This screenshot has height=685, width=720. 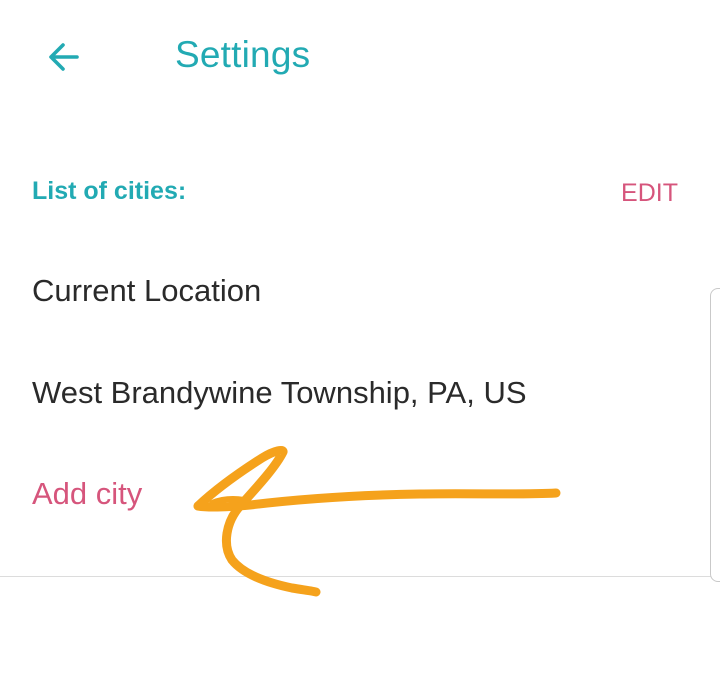 What do you see at coordinates (649, 193) in the screenshot?
I see `edit-button: EDIT` at bounding box center [649, 193].